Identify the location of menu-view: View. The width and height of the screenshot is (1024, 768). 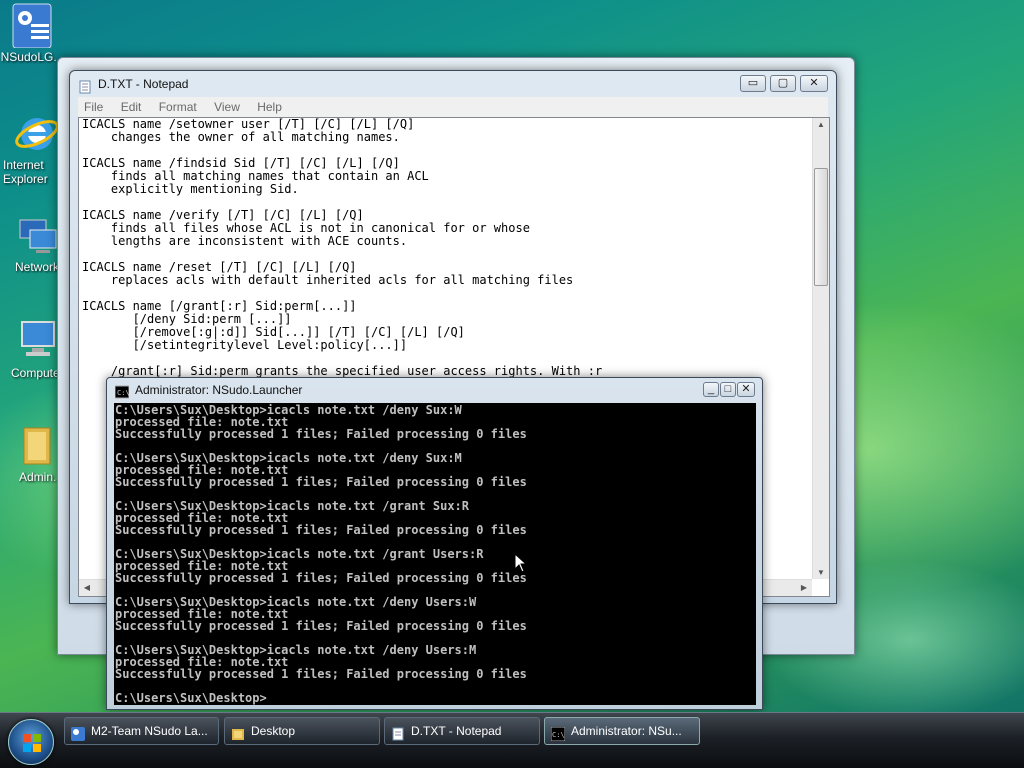
(227, 107).